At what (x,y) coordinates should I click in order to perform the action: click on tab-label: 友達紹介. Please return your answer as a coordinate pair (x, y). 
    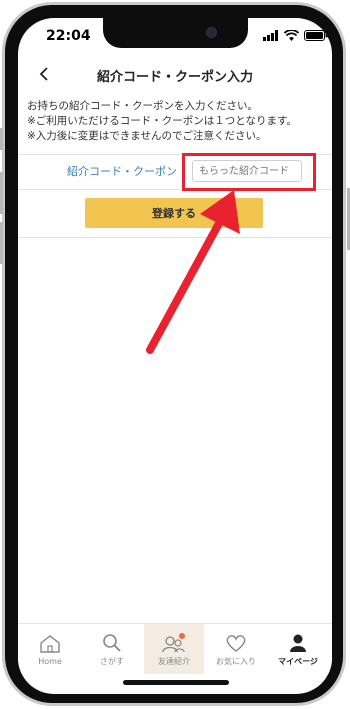
    Looking at the image, I should click on (174, 661).